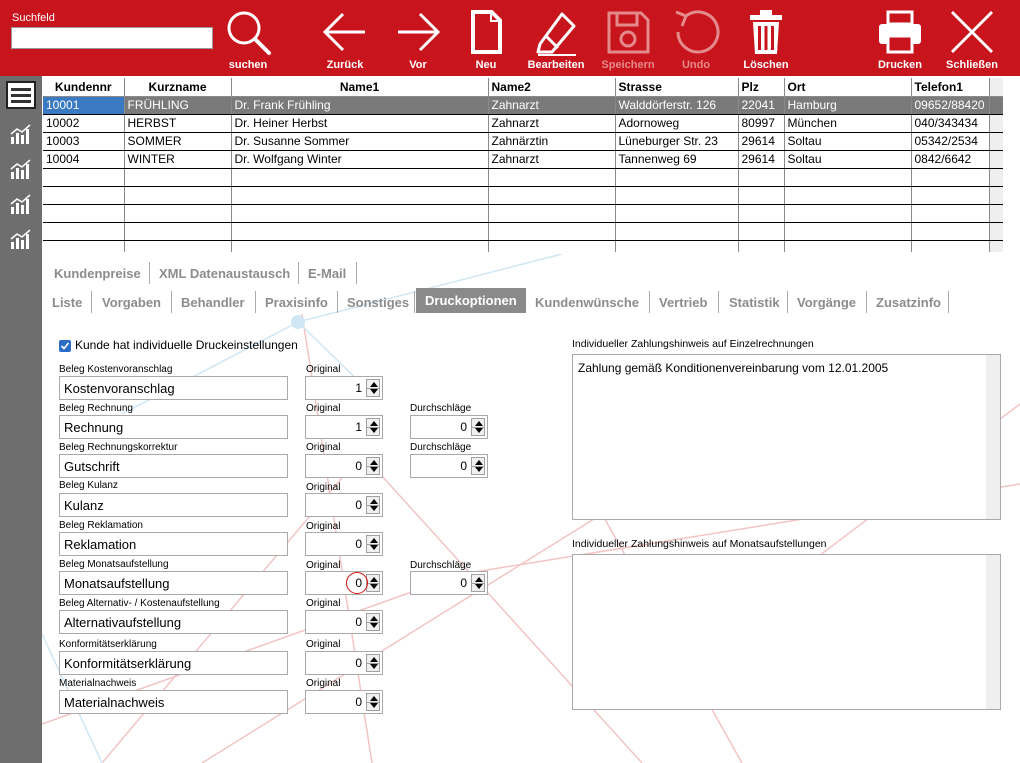 The height and width of the screenshot is (763, 1020). What do you see at coordinates (360, 105) in the screenshot?
I see `table-cell: Dr. Frank Frühling` at bounding box center [360, 105].